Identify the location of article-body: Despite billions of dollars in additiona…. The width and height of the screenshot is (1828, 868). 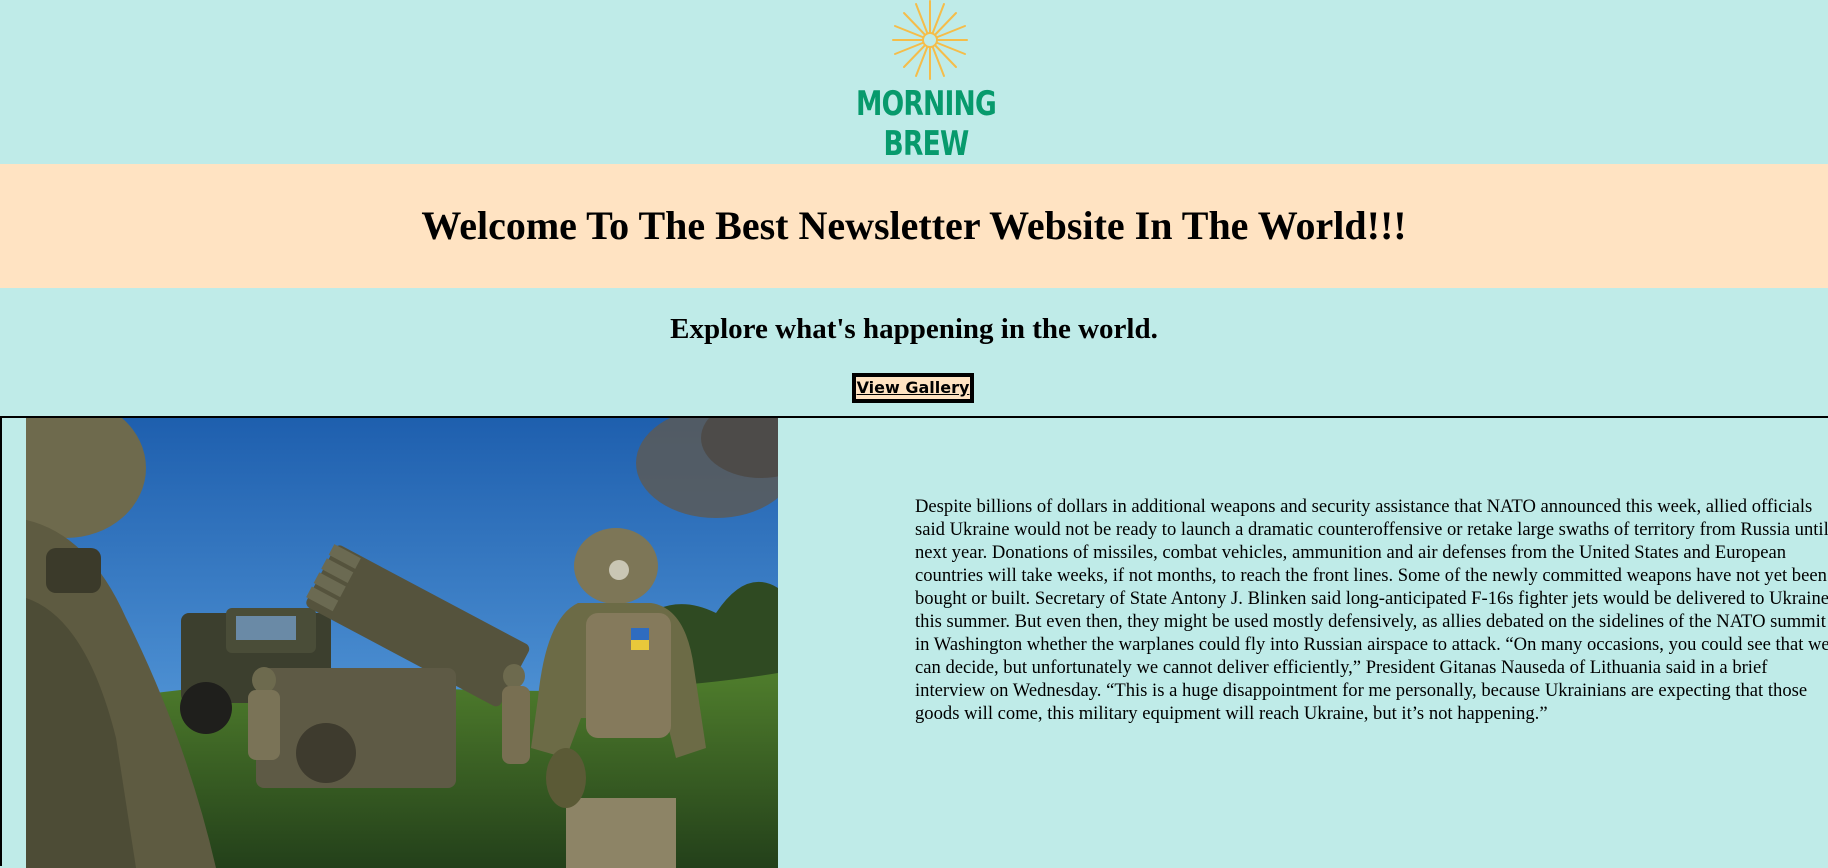
(1371, 610).